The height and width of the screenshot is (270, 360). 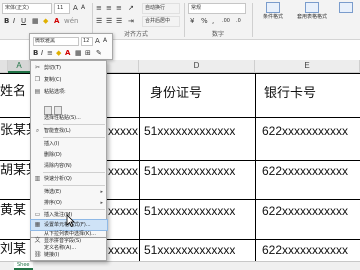 What do you see at coordinates (99, 53) in the screenshot?
I see `mini-format-painter-icon: ✎` at bounding box center [99, 53].